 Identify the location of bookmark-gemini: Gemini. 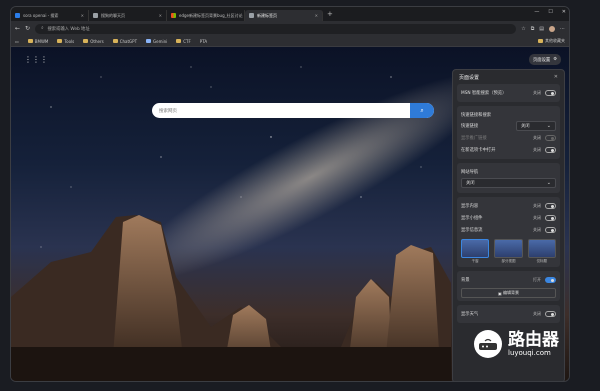
(156, 41).